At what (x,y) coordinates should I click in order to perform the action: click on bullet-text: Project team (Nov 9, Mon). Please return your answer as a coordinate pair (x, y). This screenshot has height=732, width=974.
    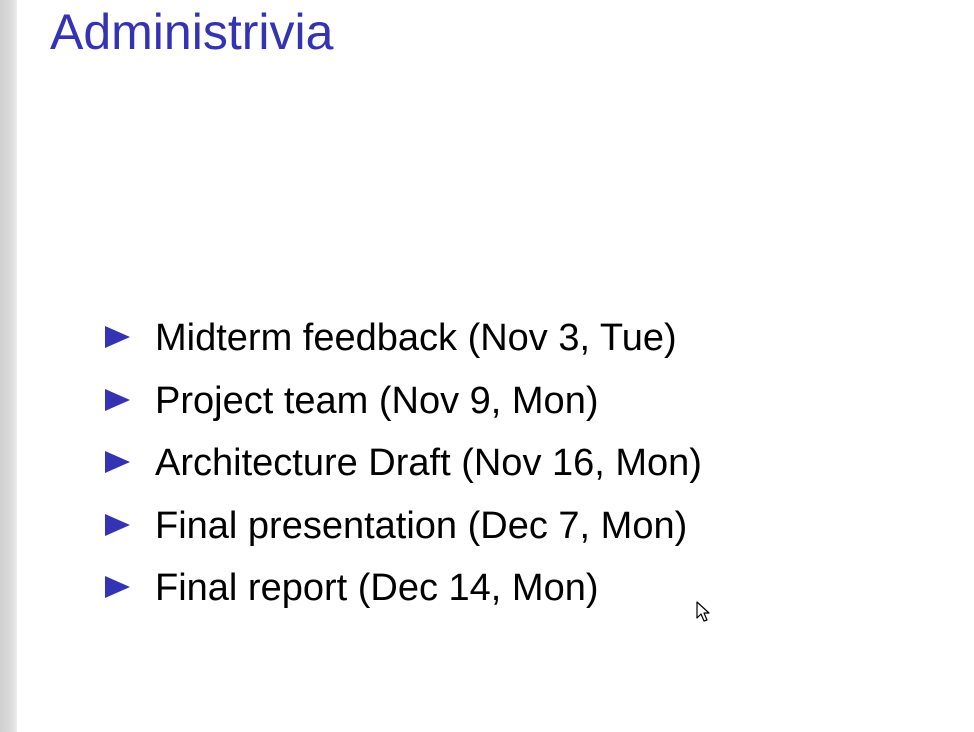
    Looking at the image, I should click on (377, 400).